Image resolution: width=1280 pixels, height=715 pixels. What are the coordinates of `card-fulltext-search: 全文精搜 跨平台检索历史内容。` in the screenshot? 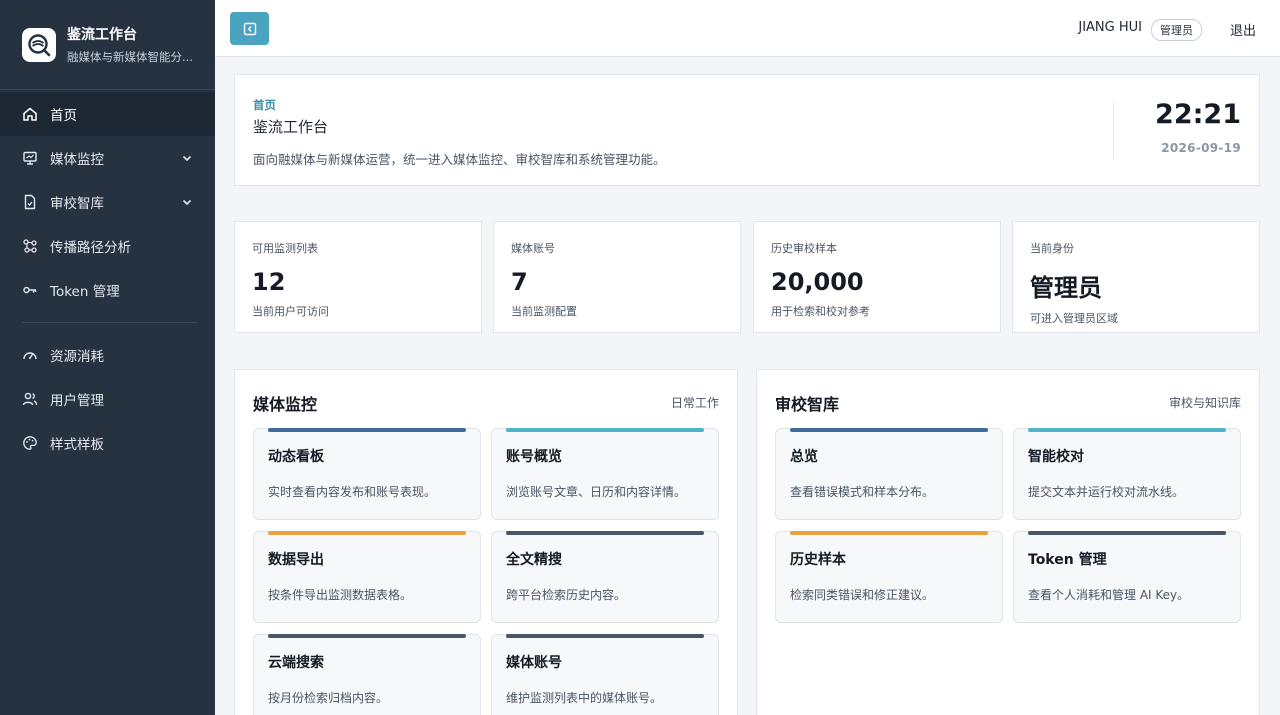 It's located at (605, 577).